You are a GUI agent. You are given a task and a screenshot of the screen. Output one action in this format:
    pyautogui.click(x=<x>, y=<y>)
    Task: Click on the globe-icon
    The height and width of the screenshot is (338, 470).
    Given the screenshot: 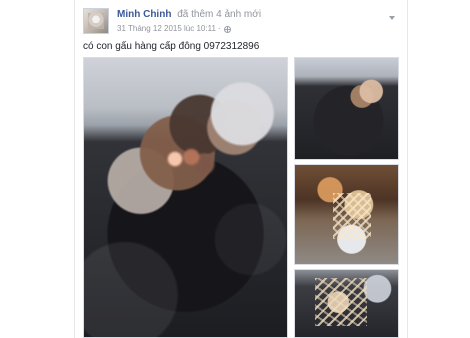 What is the action you would take?
    pyautogui.click(x=227, y=29)
    